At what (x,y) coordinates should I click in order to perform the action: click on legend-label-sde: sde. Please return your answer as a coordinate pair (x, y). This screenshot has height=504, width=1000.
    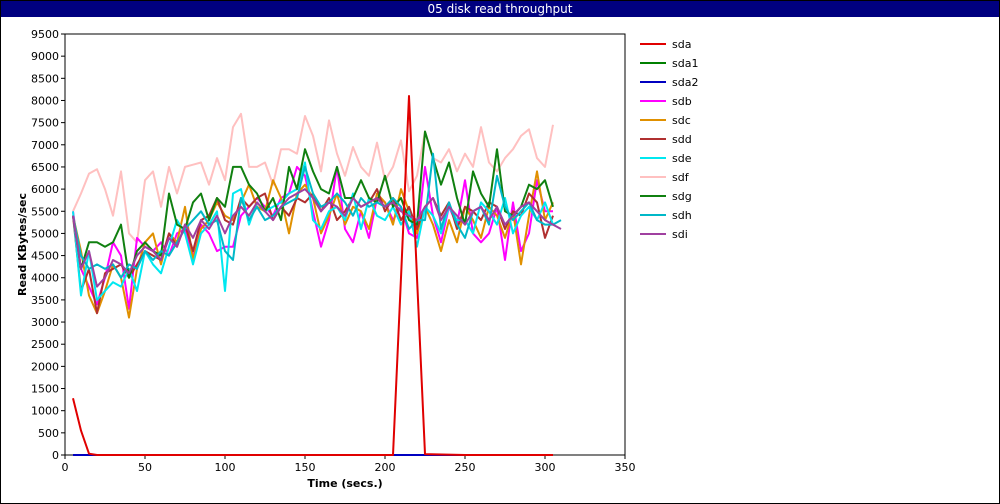
    Looking at the image, I should click on (682, 158).